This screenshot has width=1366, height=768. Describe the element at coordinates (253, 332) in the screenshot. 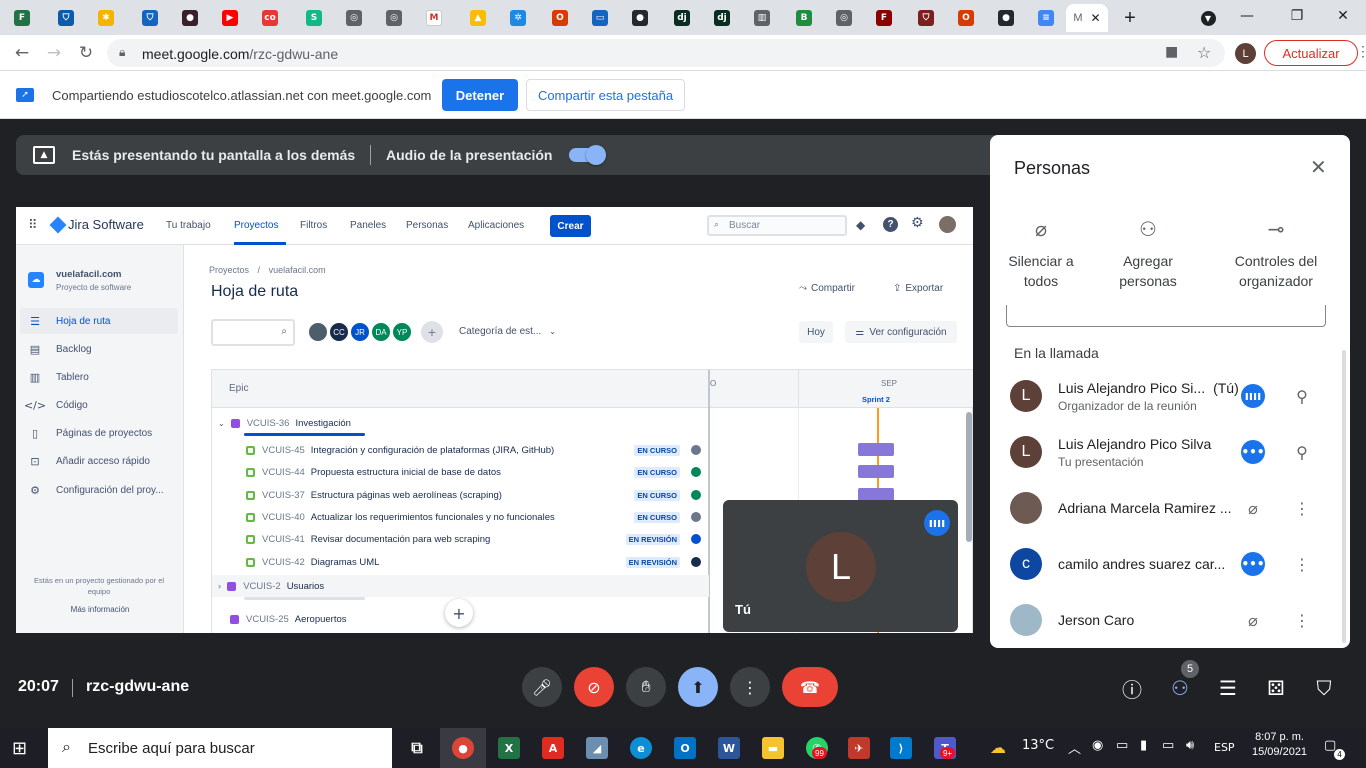

I see `roadmap-search-input: ⌕` at that location.